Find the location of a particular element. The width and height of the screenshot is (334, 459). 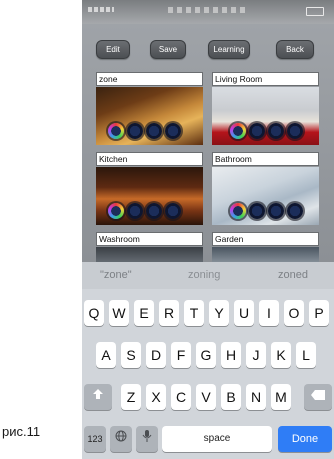

bathroom-tile: Bathroom is located at coordinates (265, 188).